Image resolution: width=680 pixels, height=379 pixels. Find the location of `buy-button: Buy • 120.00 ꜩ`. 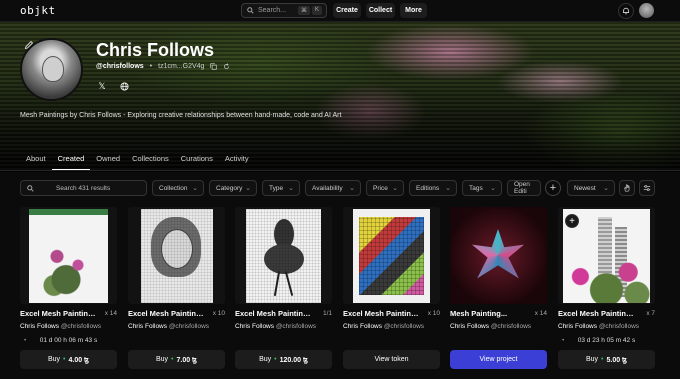

buy-button: Buy • 120.00 ꜩ is located at coordinates (283, 359).